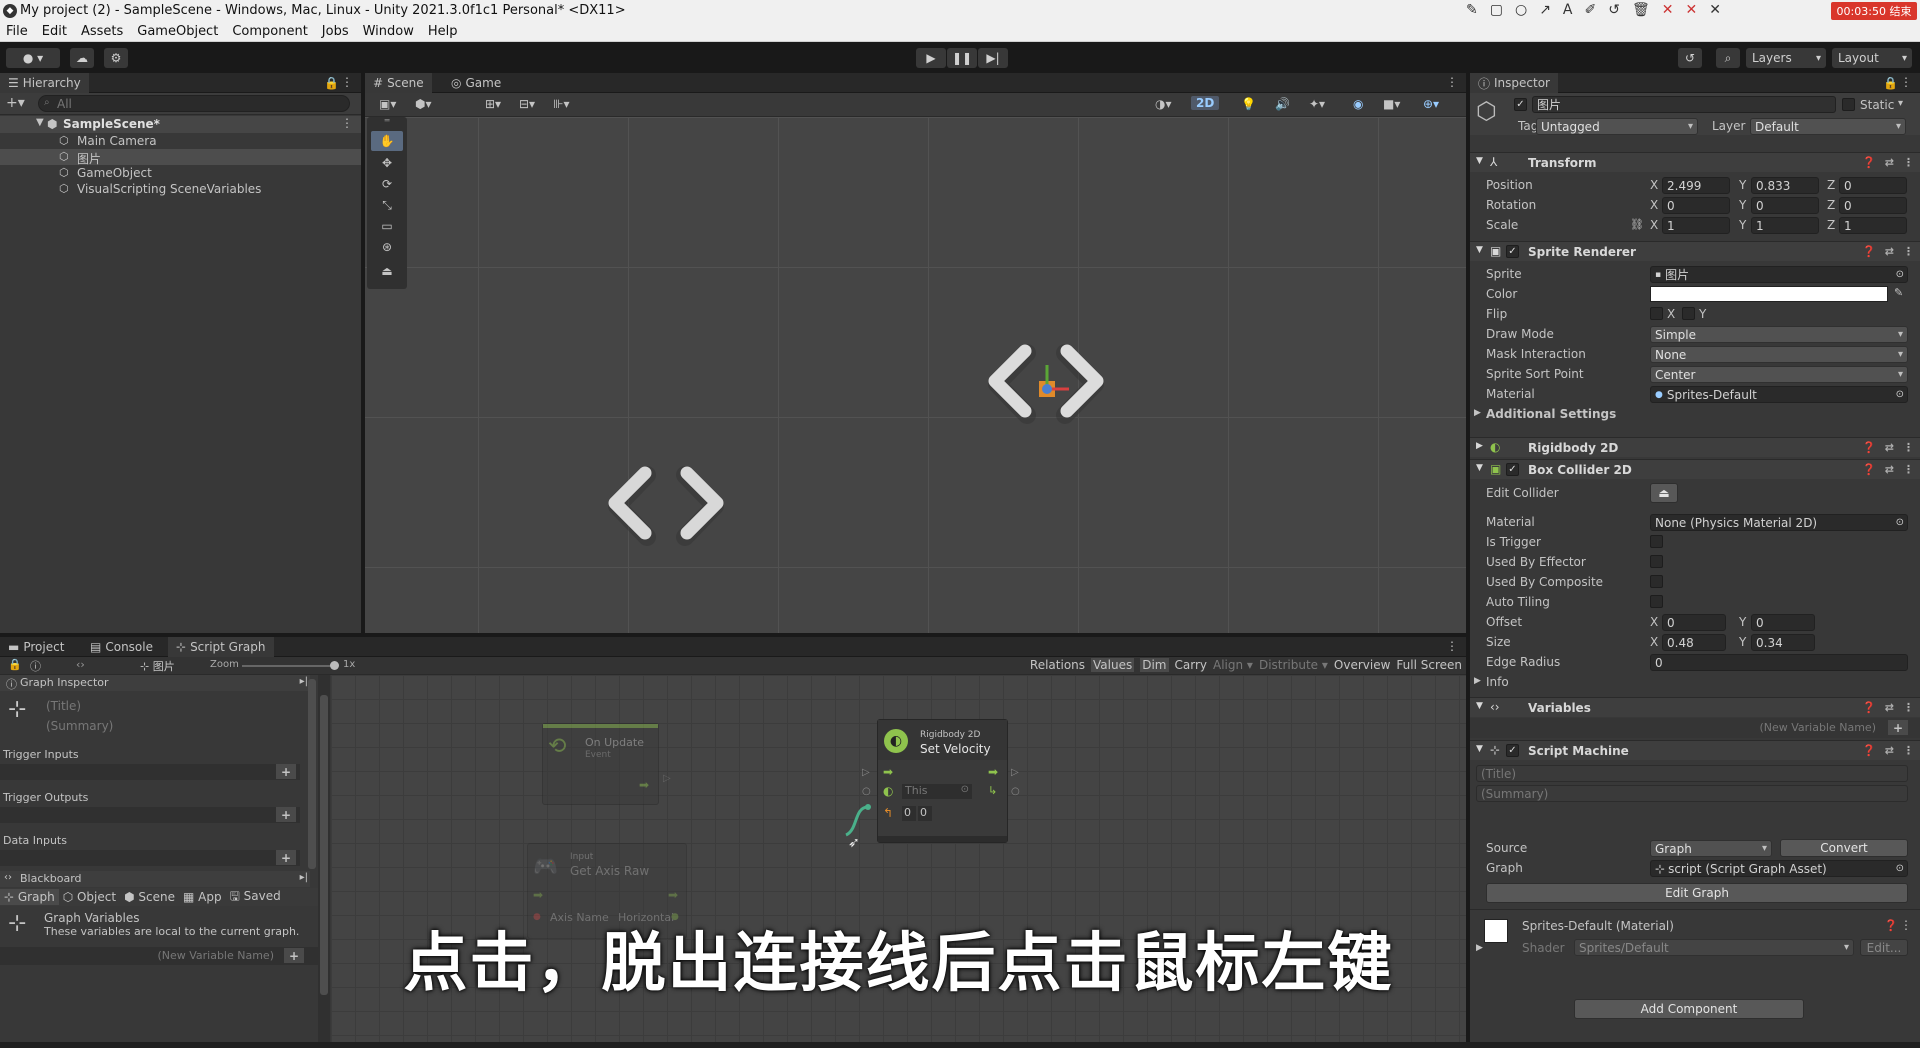 The height and width of the screenshot is (1048, 1920). I want to click on transform-header: ▼ ⅄ Transform ❓ ⇄ ⋮, so click(1695, 162).